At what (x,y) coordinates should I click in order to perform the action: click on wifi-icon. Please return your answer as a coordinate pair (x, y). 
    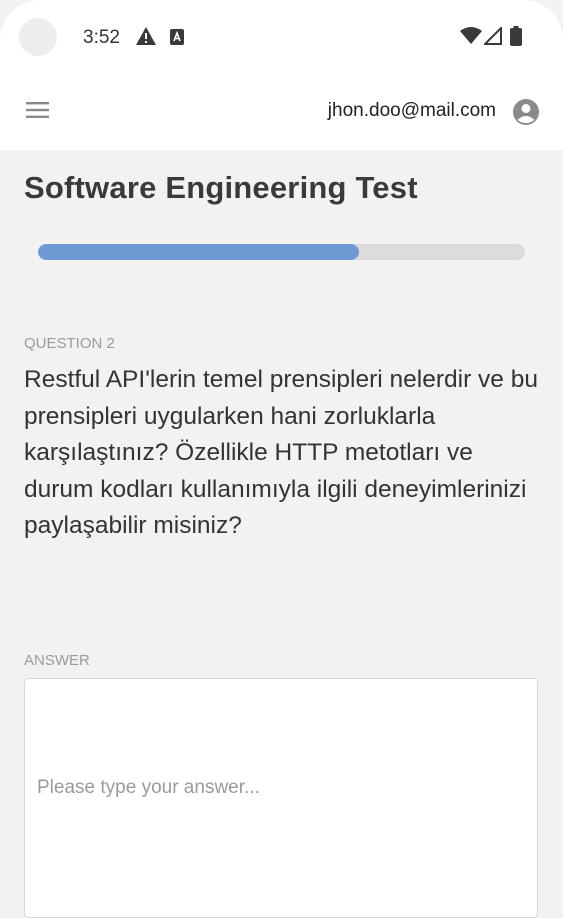
    Looking at the image, I should click on (471, 38).